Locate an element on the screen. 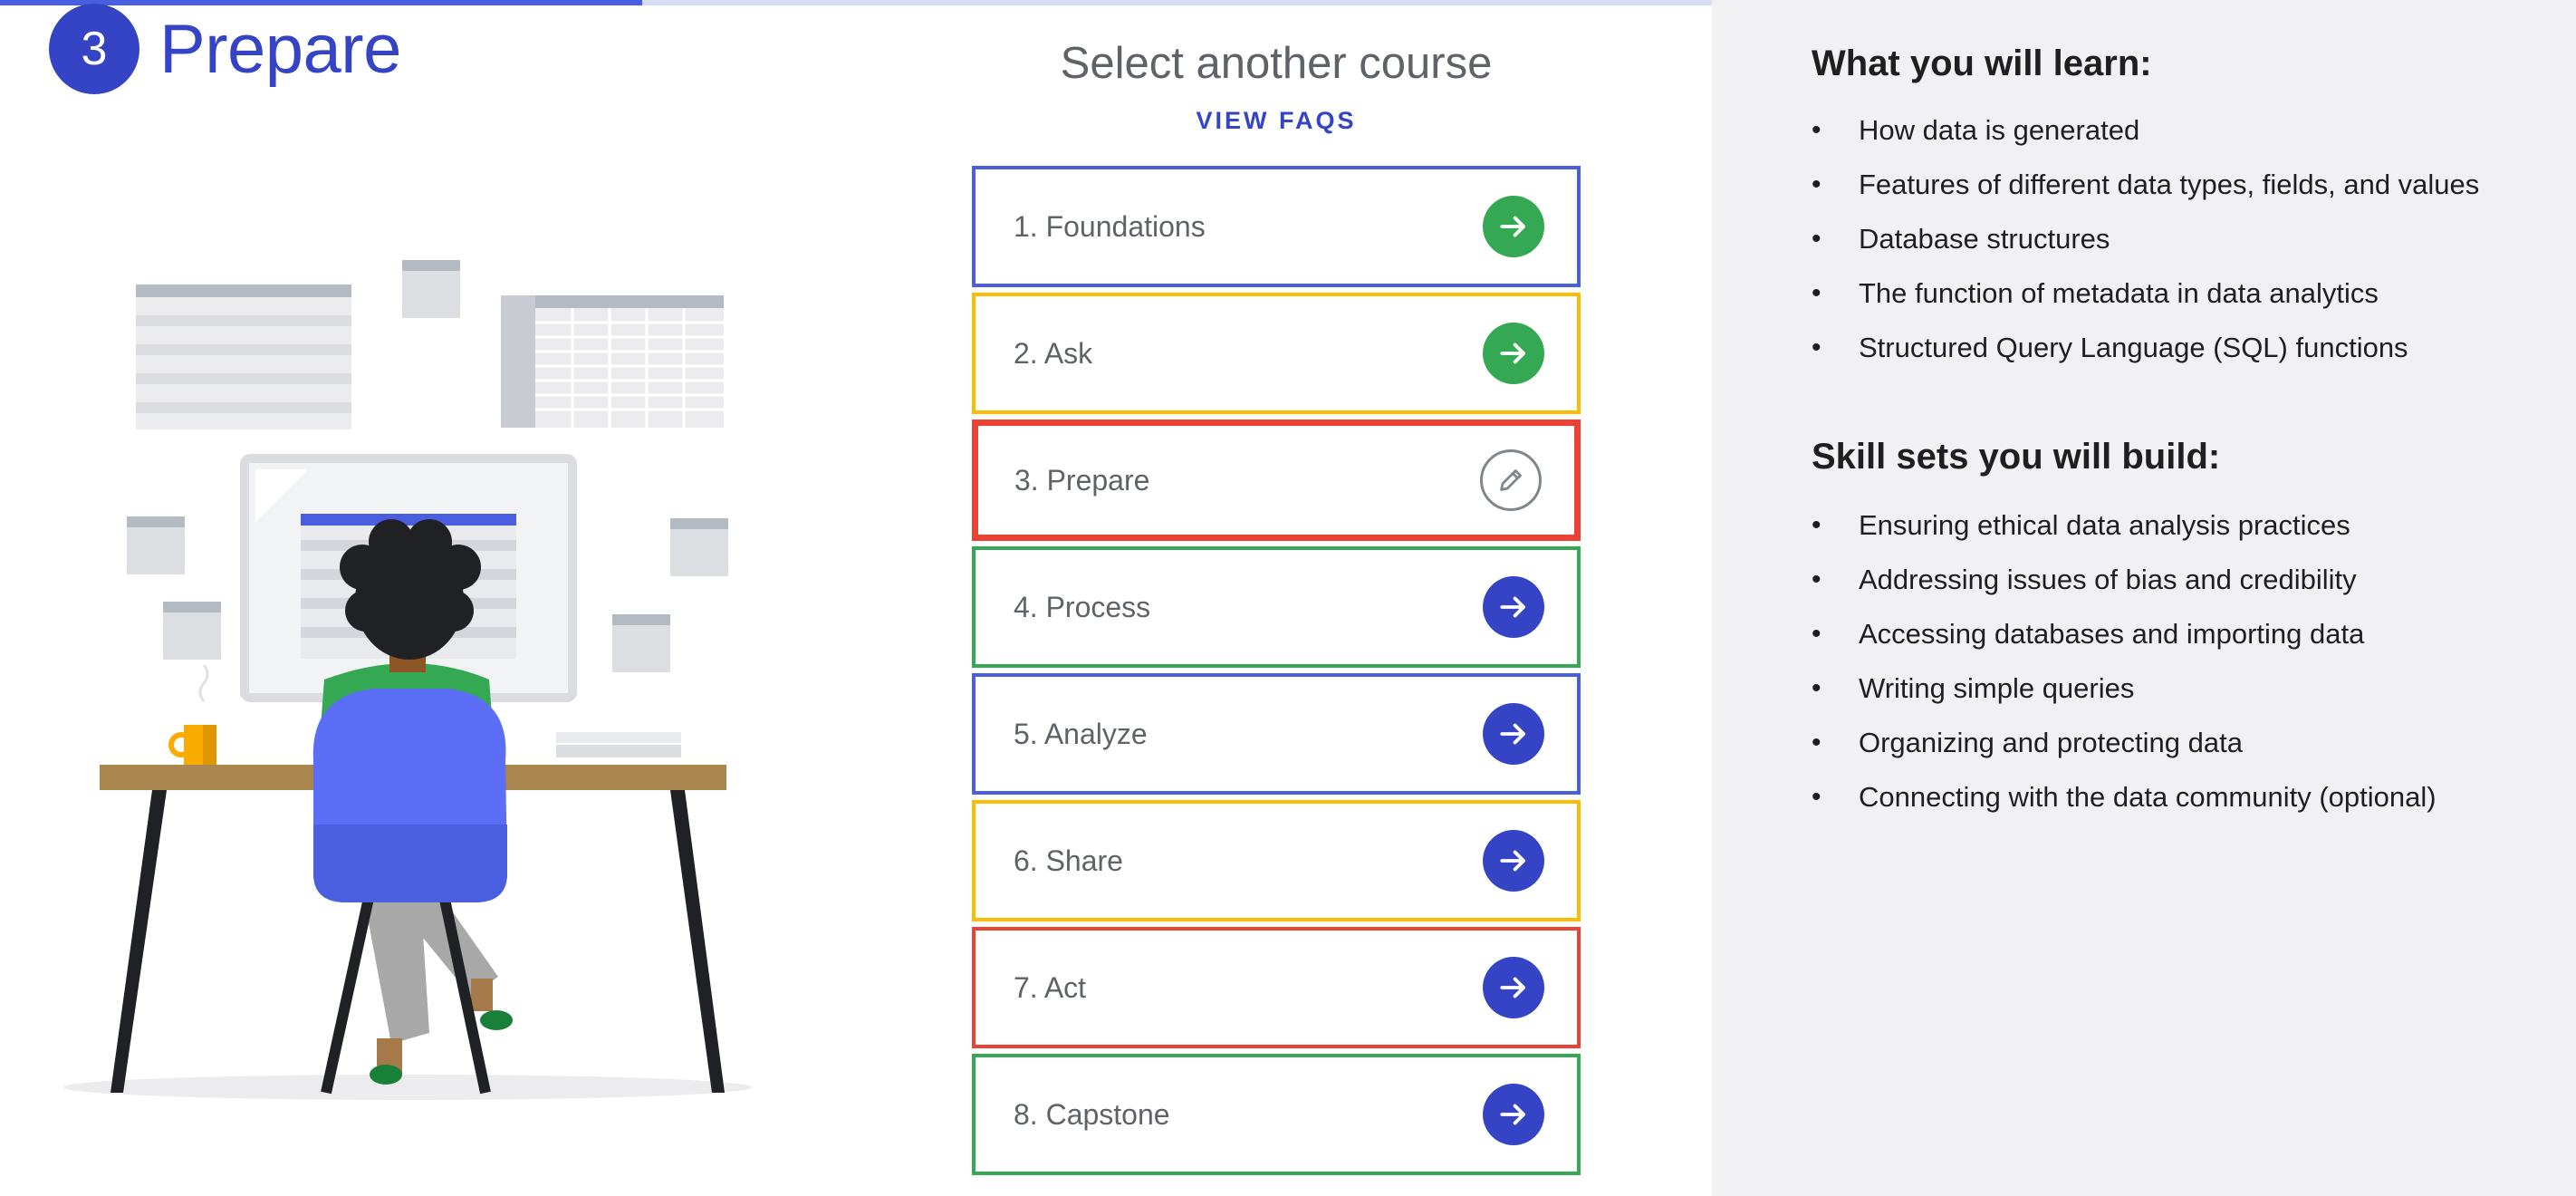 The image size is (2576, 1196). course-card: 3. Prepare is located at coordinates (1276, 480).